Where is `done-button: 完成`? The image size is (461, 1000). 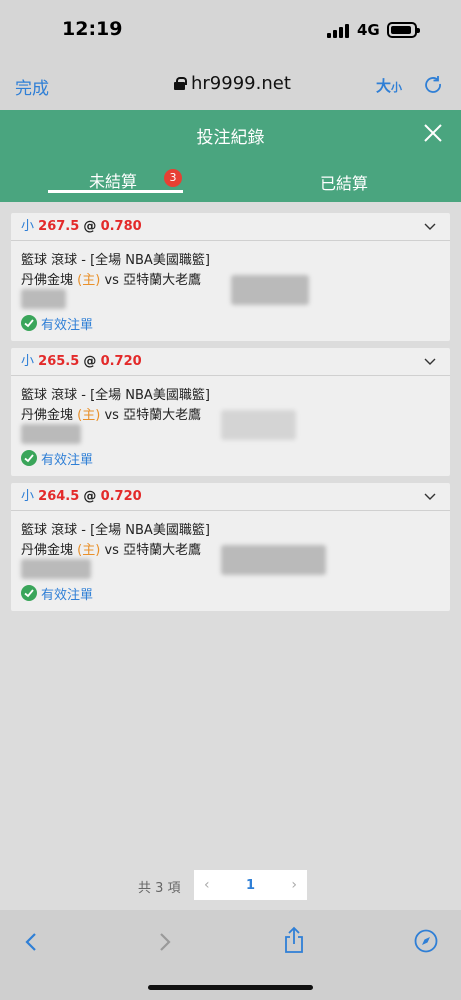 done-button: 完成 is located at coordinates (32, 86).